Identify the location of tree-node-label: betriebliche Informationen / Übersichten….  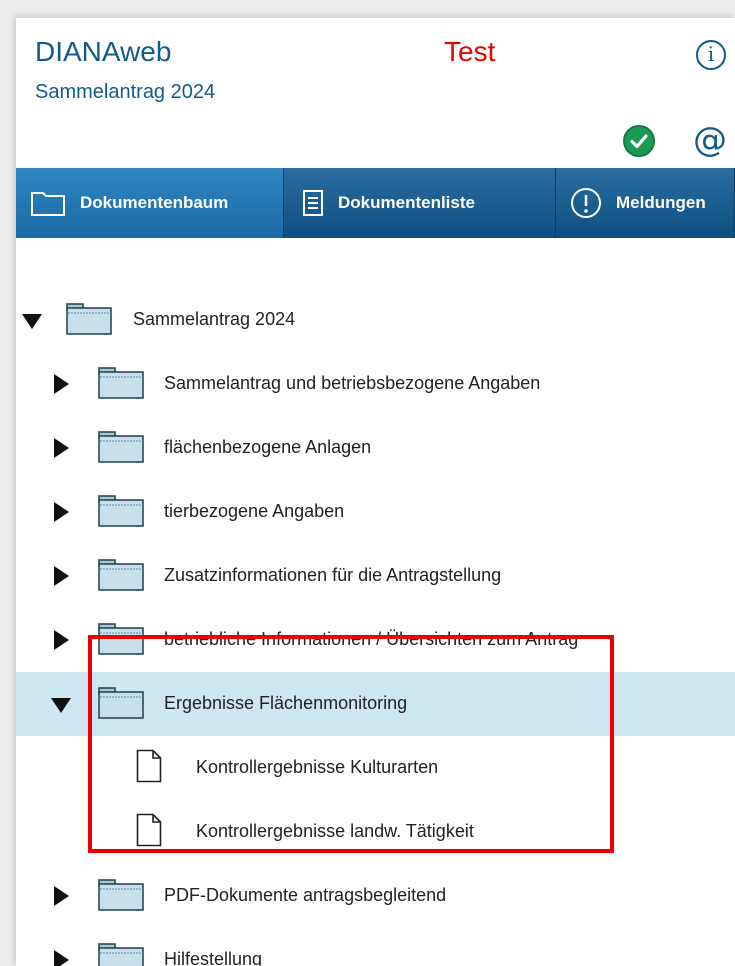
(371, 639).